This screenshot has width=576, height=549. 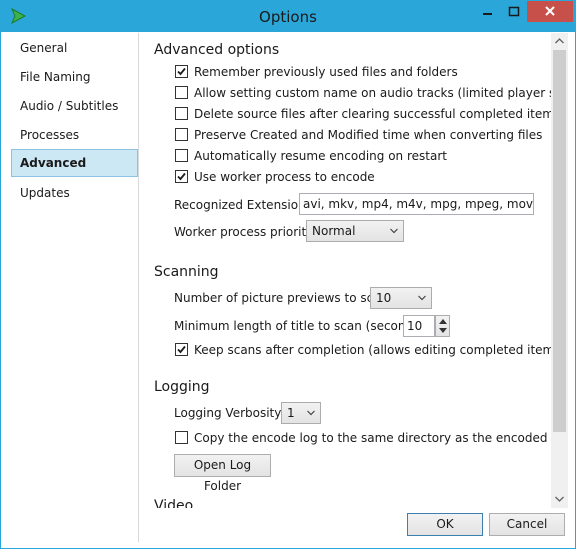 What do you see at coordinates (217, 50) in the screenshot?
I see `advanced-section-title: Advanced options` at bounding box center [217, 50].